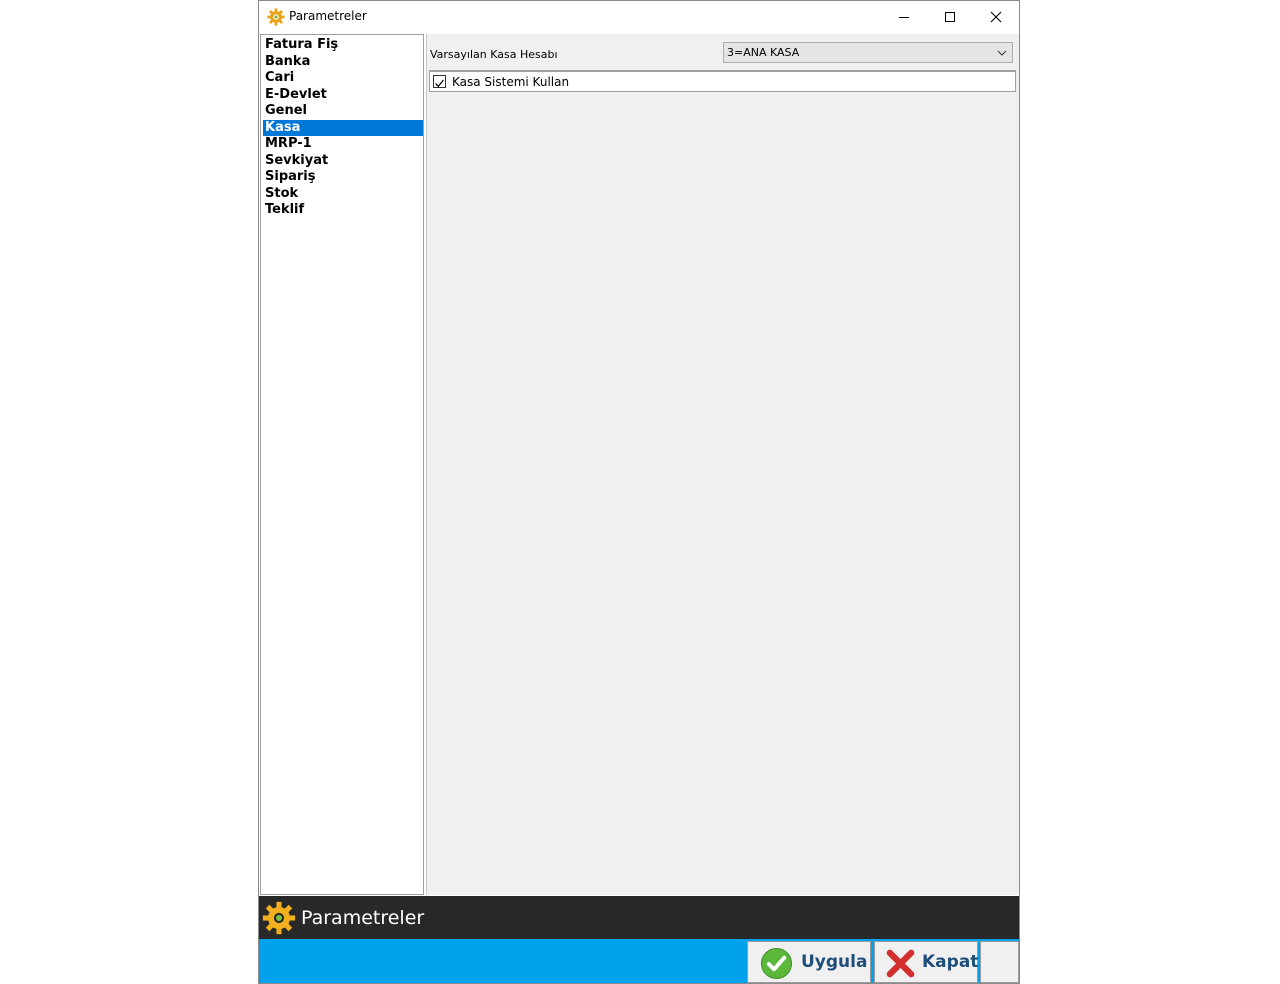 The image size is (1280, 984). I want to click on use-cash-system-checkbox, so click(439, 81).